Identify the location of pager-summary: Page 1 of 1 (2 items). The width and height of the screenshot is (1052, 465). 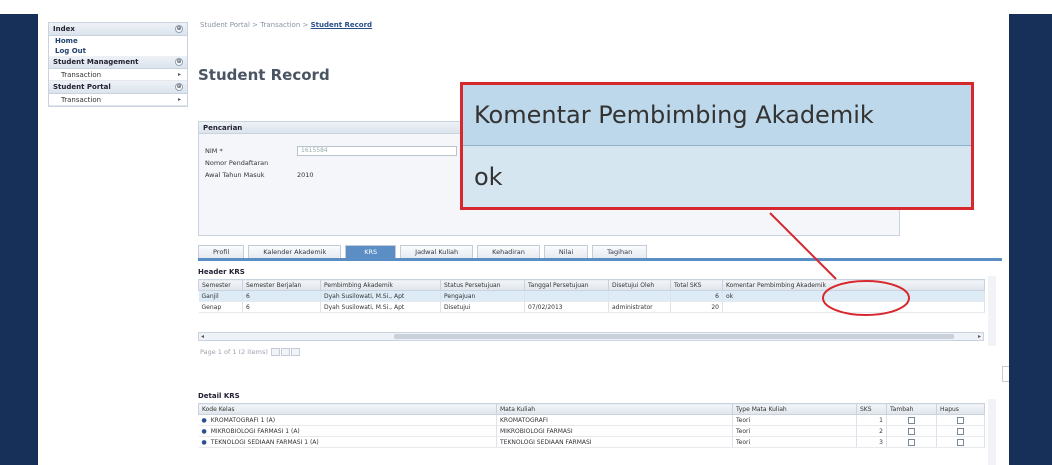
(234, 352).